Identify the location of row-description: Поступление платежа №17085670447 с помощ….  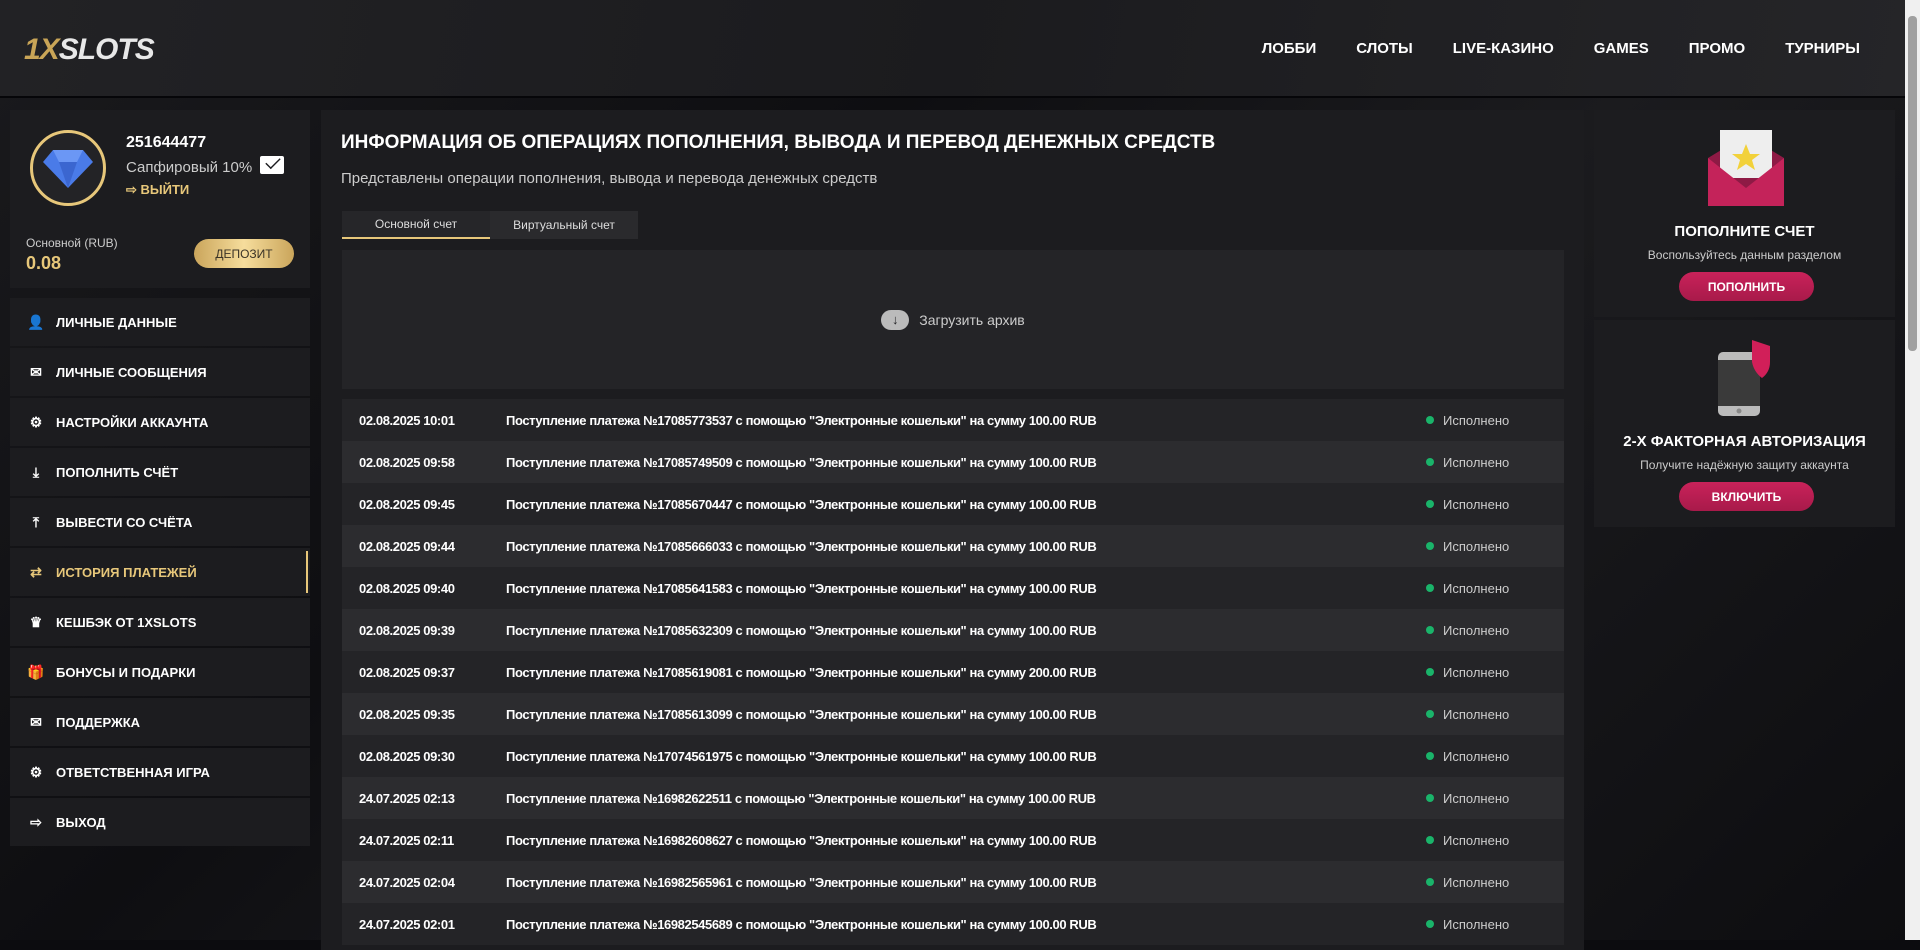
(801, 504).